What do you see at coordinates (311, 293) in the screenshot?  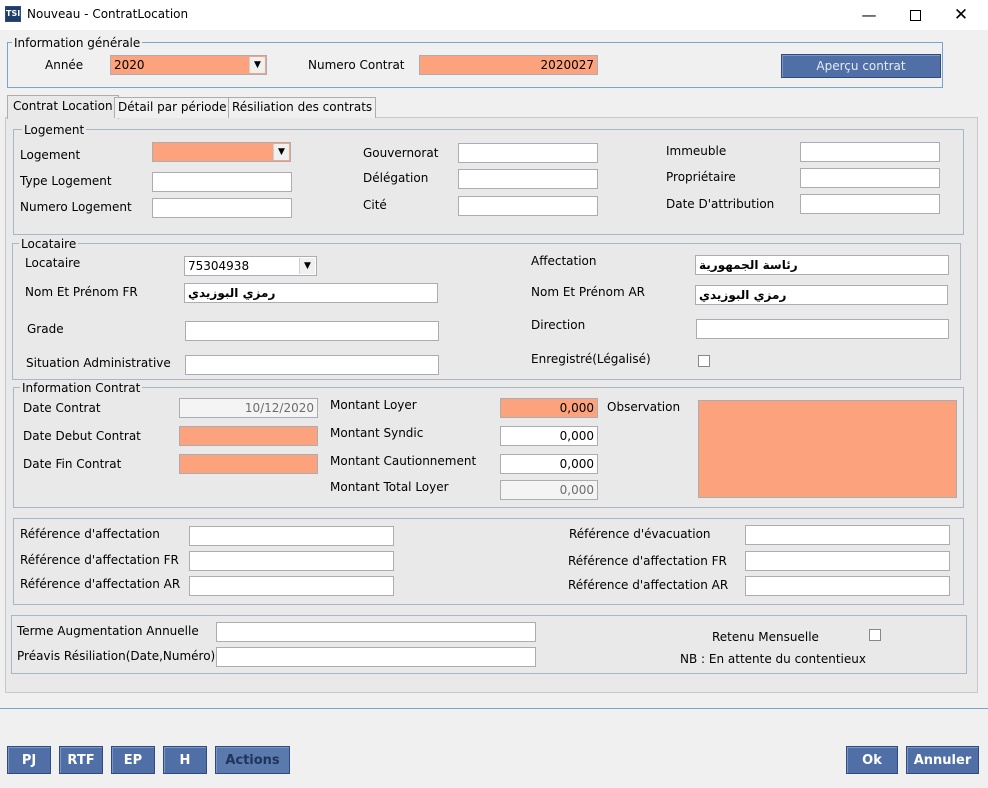 I see `nom-fr-field: رمزي البوزيدي` at bounding box center [311, 293].